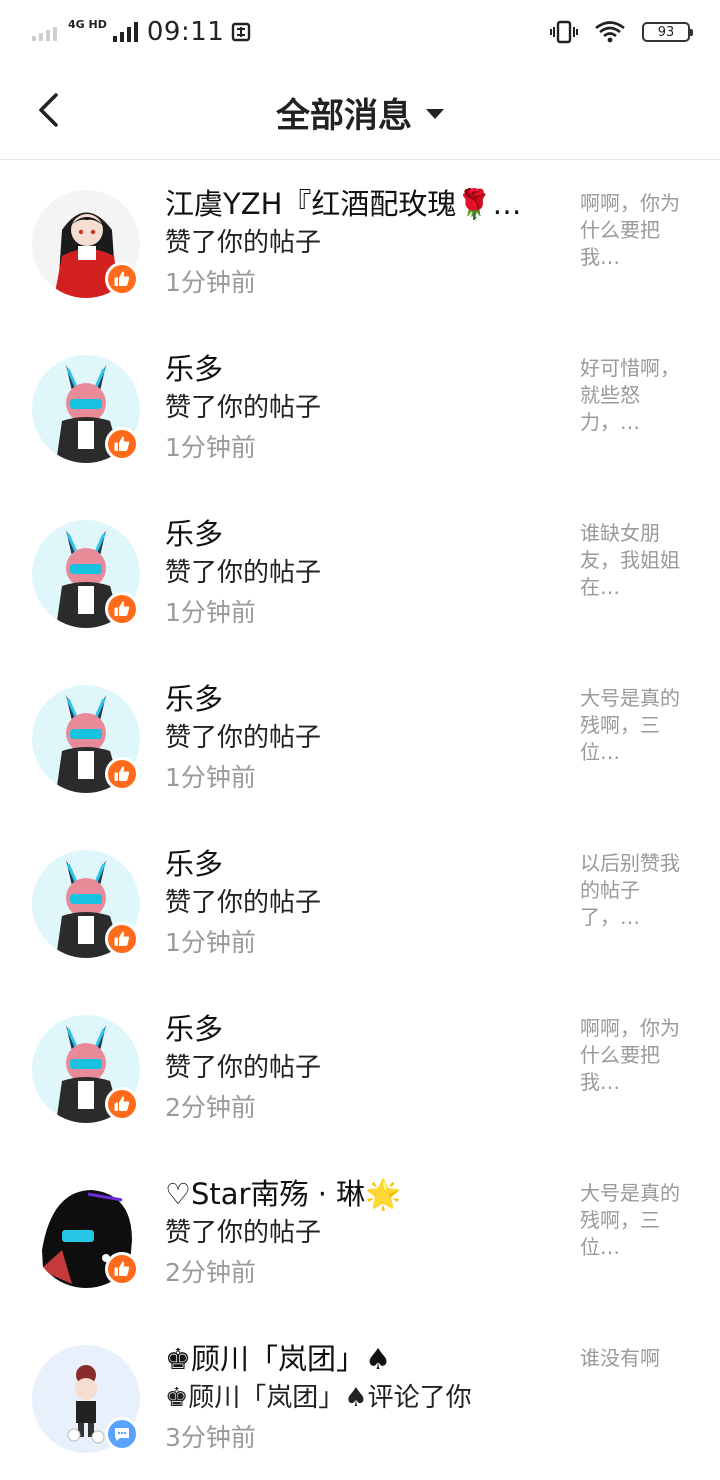  What do you see at coordinates (344, 115) in the screenshot?
I see `page-title: 全部消息` at bounding box center [344, 115].